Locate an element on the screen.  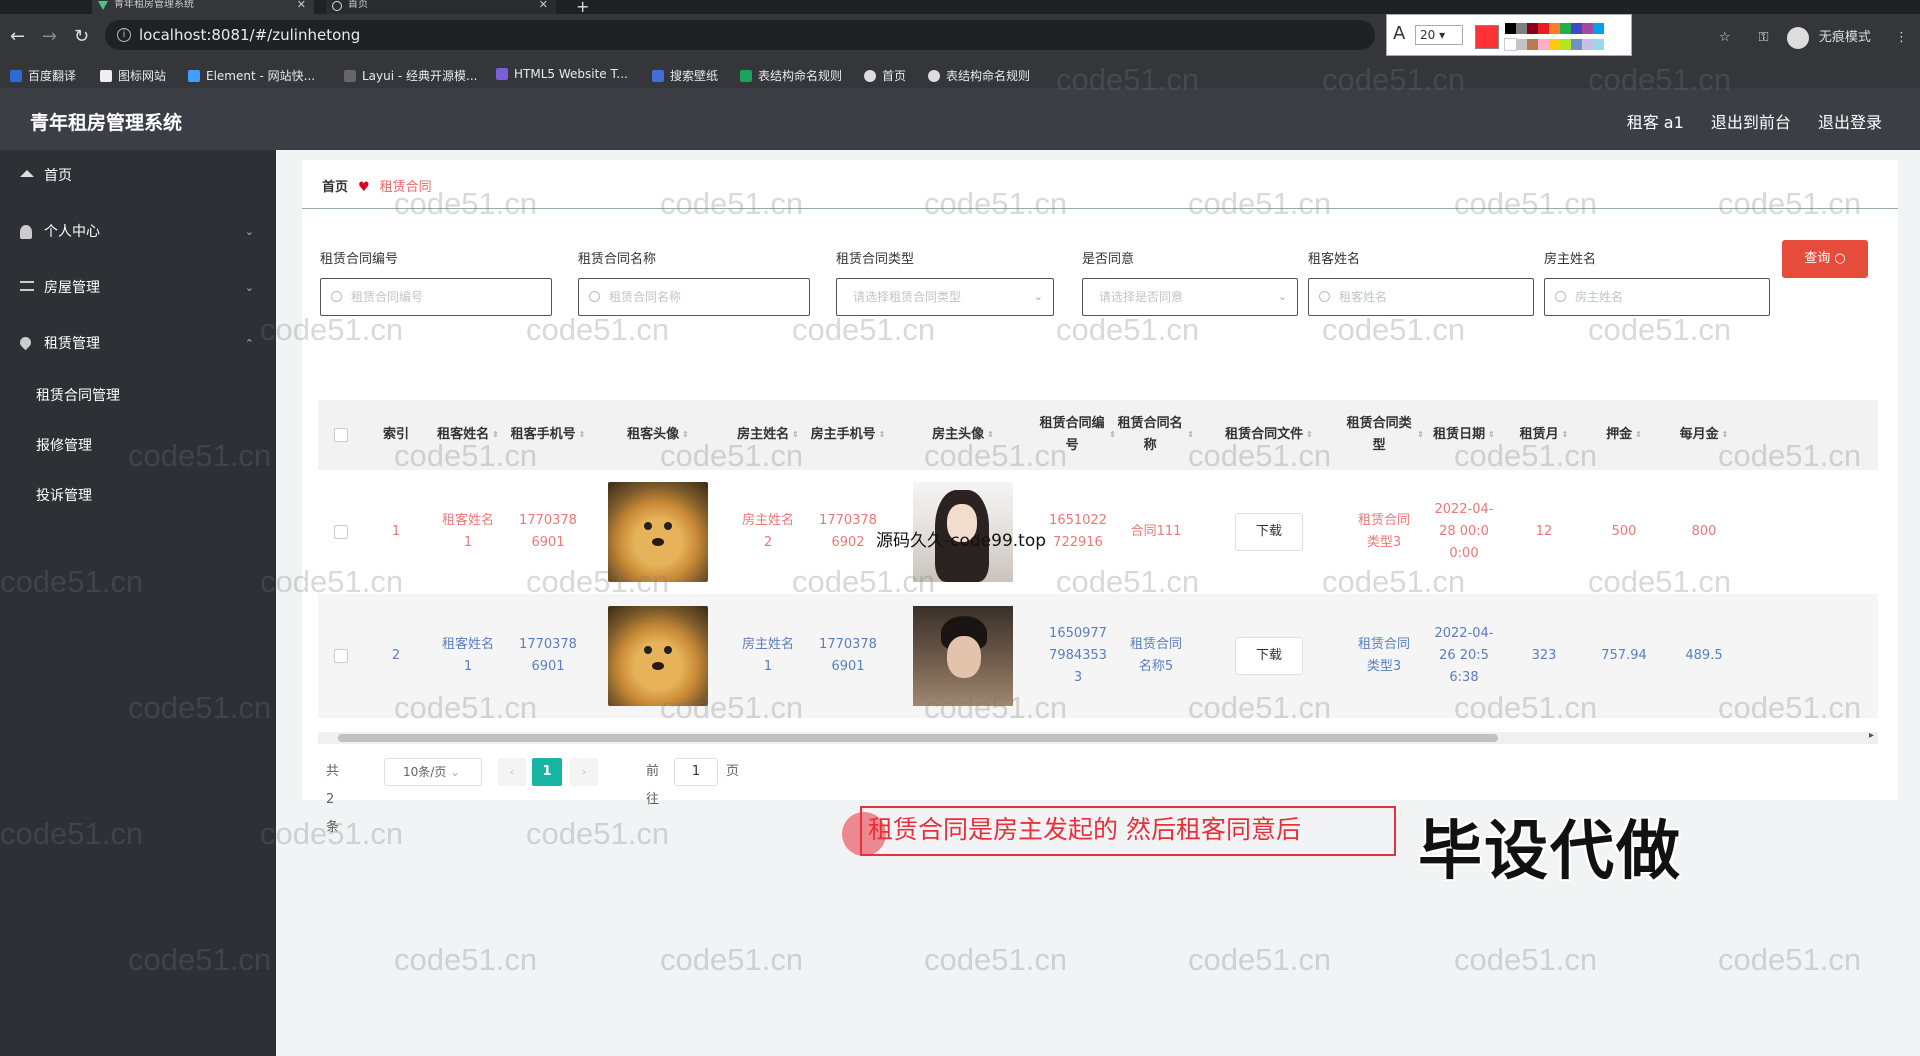
search-icon: ○ is located at coordinates (1840, 258).